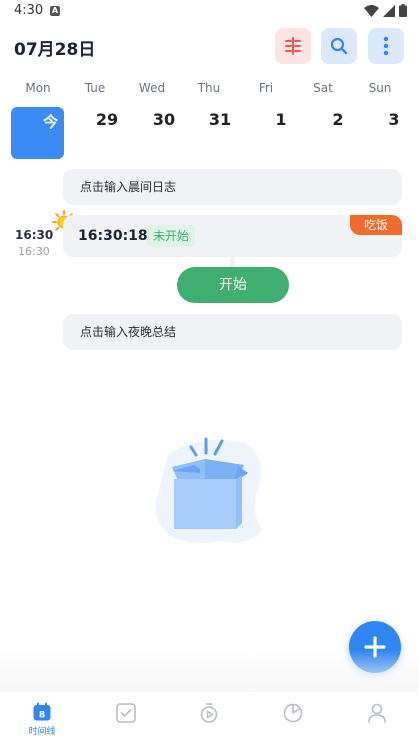 The image size is (419, 744). Describe the element at coordinates (266, 88) in the screenshot. I see `weekday-label: Fri` at that location.